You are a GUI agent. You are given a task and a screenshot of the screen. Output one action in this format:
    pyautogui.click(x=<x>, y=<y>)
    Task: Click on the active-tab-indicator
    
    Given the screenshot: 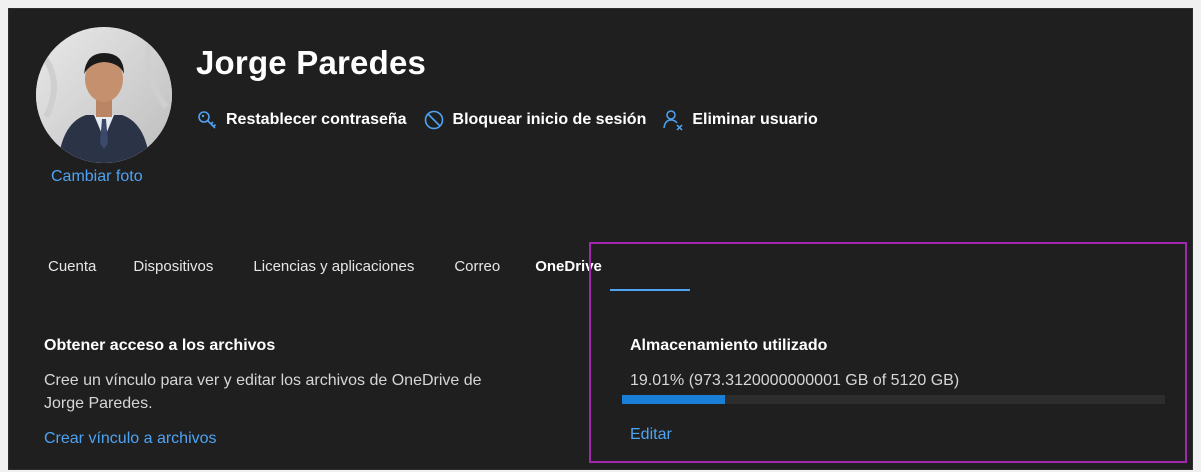 What is the action you would take?
    pyautogui.click(x=650, y=290)
    